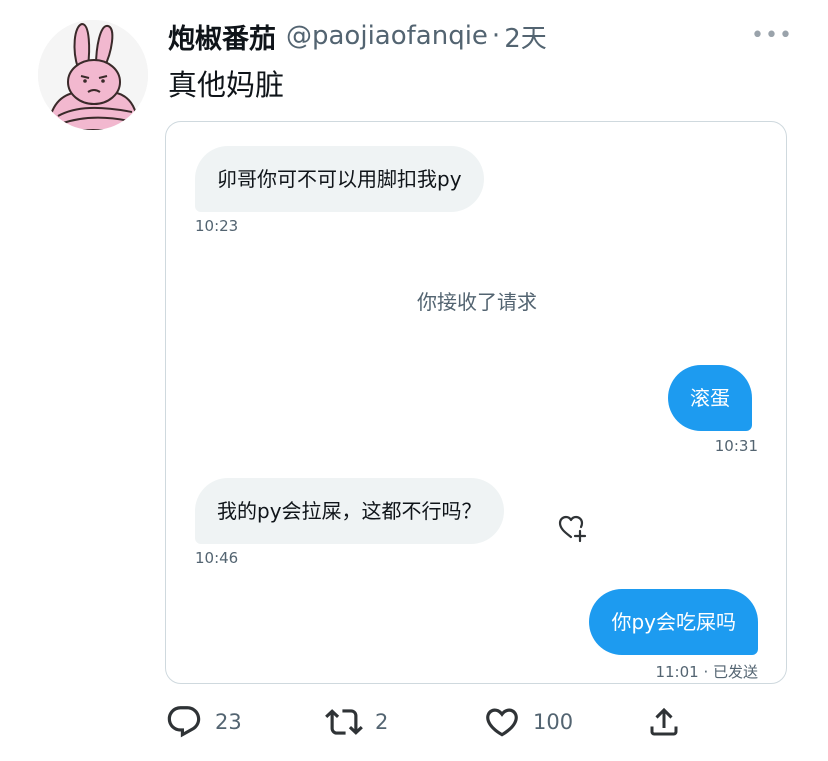 Image resolution: width=828 pixels, height=761 pixels. What do you see at coordinates (706, 672) in the screenshot?
I see `message-timestamp: 11:01 · 已发送` at bounding box center [706, 672].